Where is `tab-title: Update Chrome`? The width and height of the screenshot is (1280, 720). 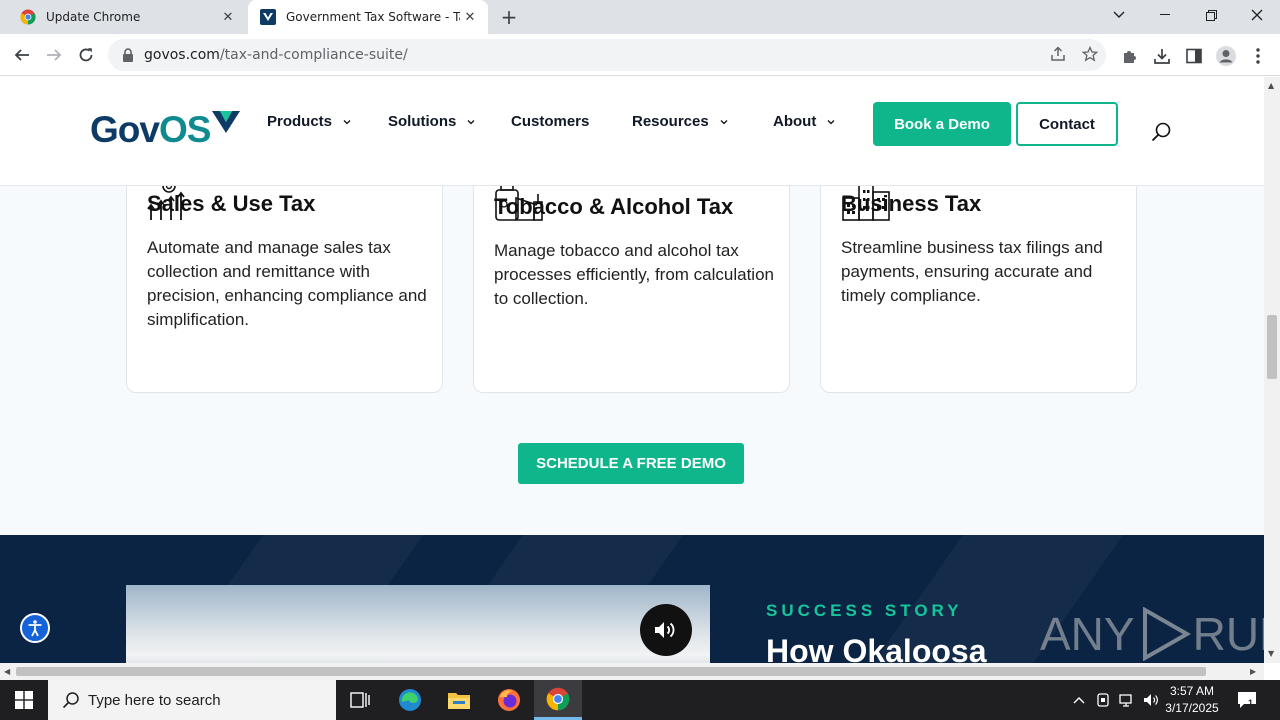 tab-title: Update Chrome is located at coordinates (93, 17).